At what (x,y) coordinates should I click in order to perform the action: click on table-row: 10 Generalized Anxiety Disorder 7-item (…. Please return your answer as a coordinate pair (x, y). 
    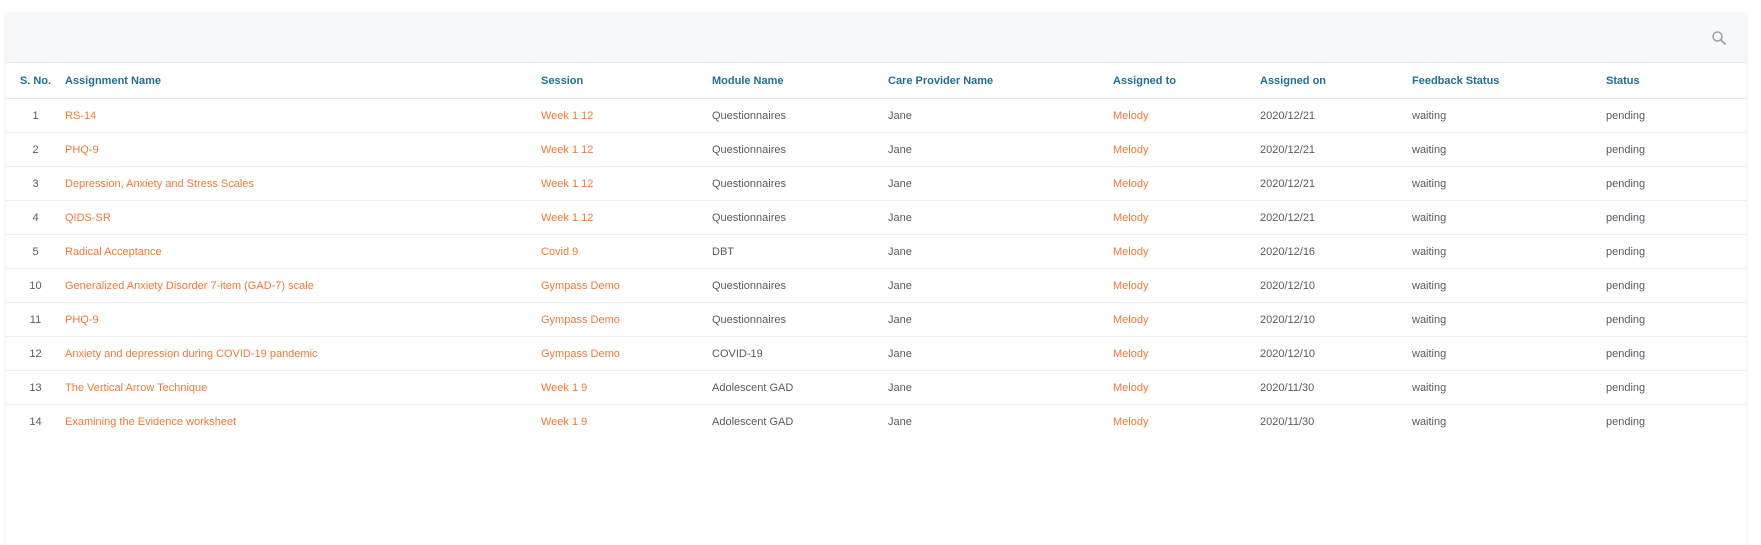
    Looking at the image, I should click on (876, 285).